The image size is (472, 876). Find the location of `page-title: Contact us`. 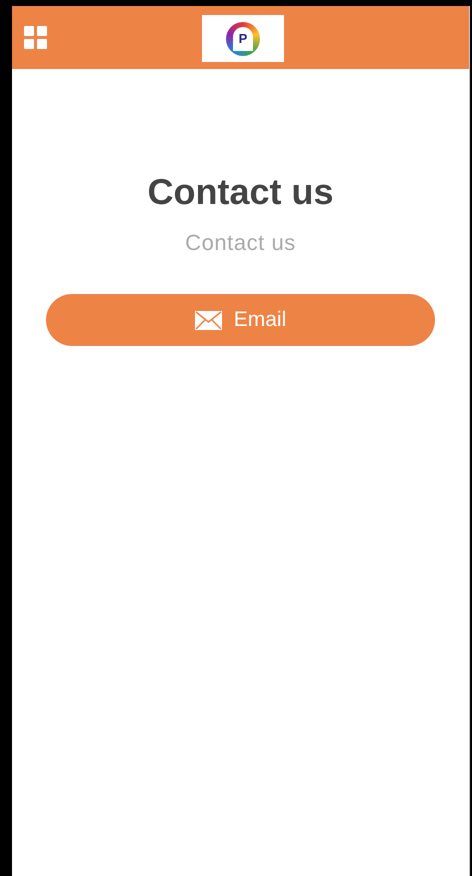

page-title: Contact us is located at coordinates (240, 192).